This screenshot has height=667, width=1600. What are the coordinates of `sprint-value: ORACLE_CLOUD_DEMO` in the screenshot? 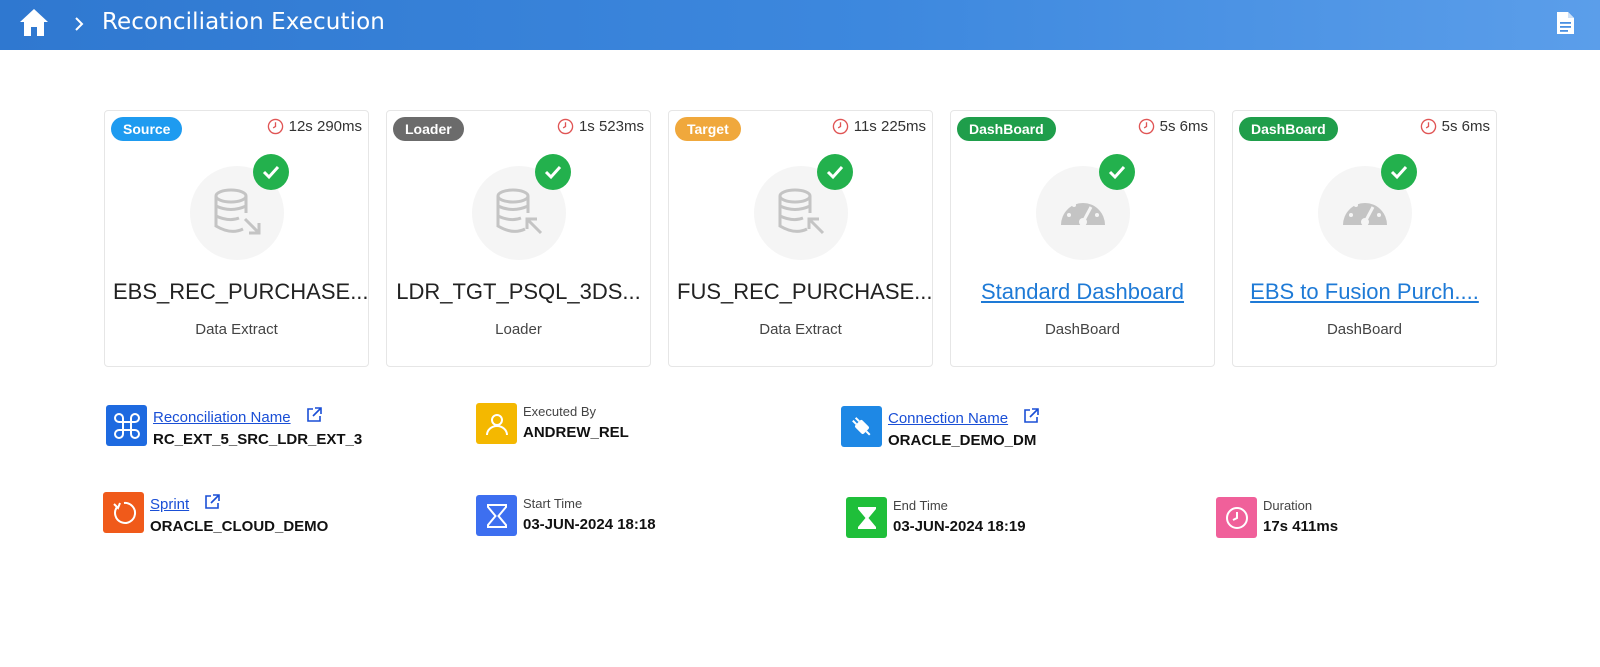 It's located at (239, 526).